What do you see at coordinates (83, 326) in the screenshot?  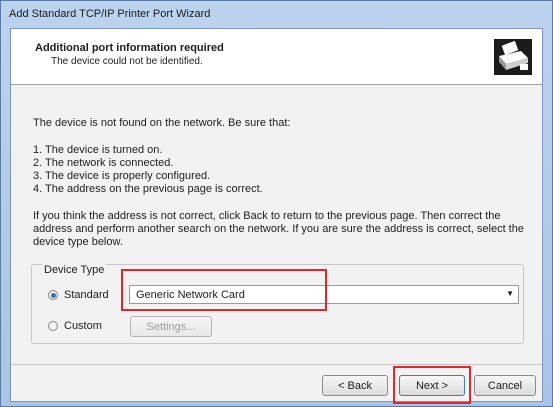 I see `custom-radio-label: Custom` at bounding box center [83, 326].